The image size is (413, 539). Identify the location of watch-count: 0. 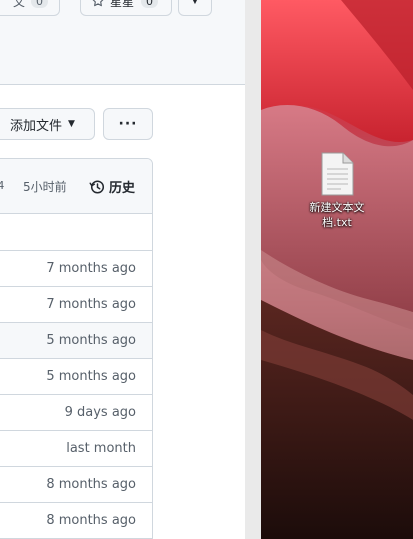
(40, 4).